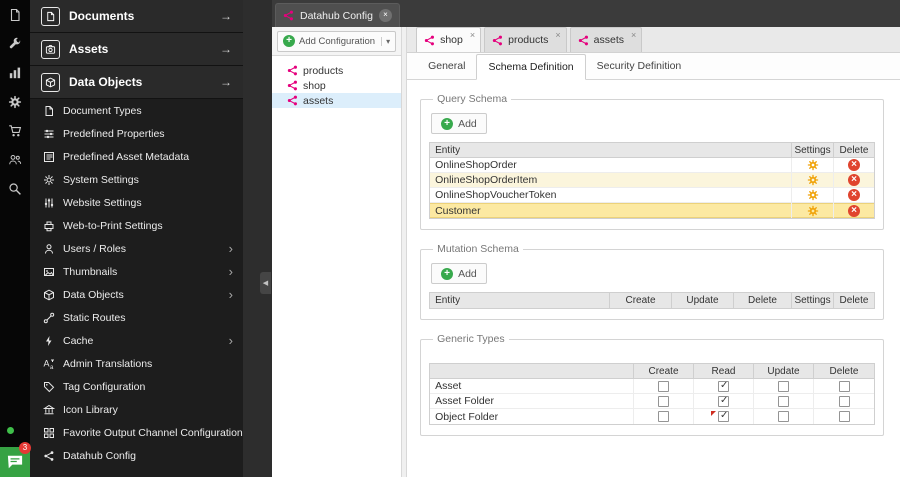 The height and width of the screenshot is (477, 900). What do you see at coordinates (126, 156) in the screenshot?
I see `sidebar-item-label: Predefined Asset Metadata` at bounding box center [126, 156].